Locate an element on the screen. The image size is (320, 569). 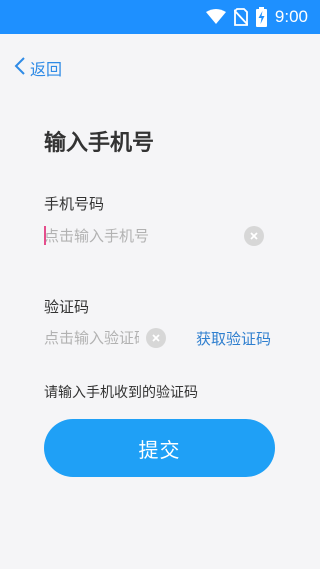
battery-charging-icon is located at coordinates (261, 17).